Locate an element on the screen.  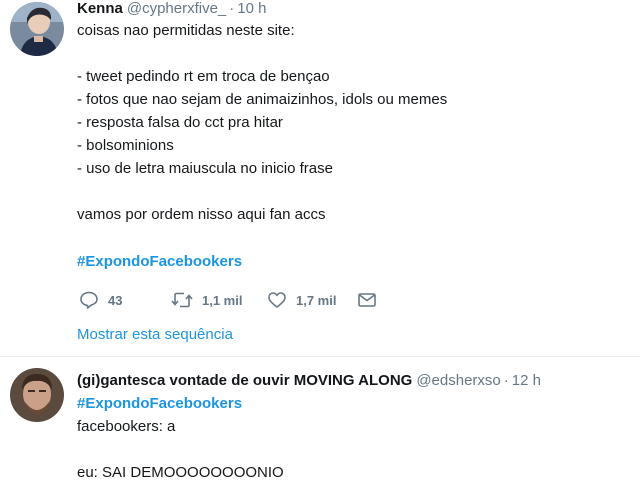
username-handle: @edsherxso is located at coordinates (458, 380).